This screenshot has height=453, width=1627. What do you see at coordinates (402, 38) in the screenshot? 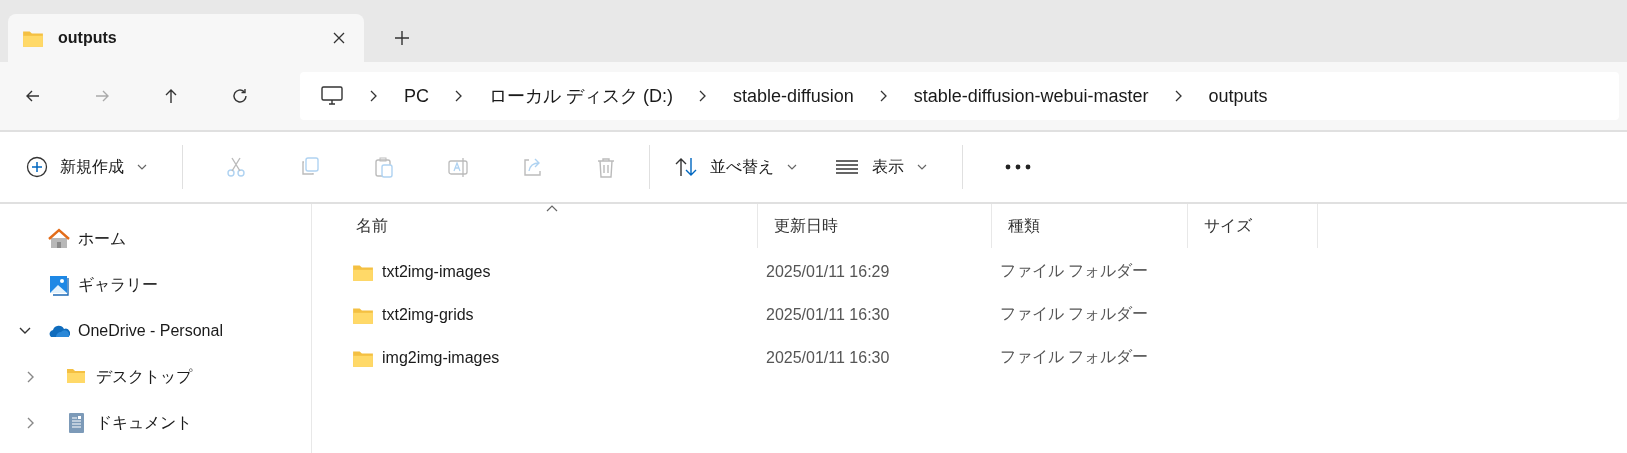
I see `new-tab-icon` at bounding box center [402, 38].